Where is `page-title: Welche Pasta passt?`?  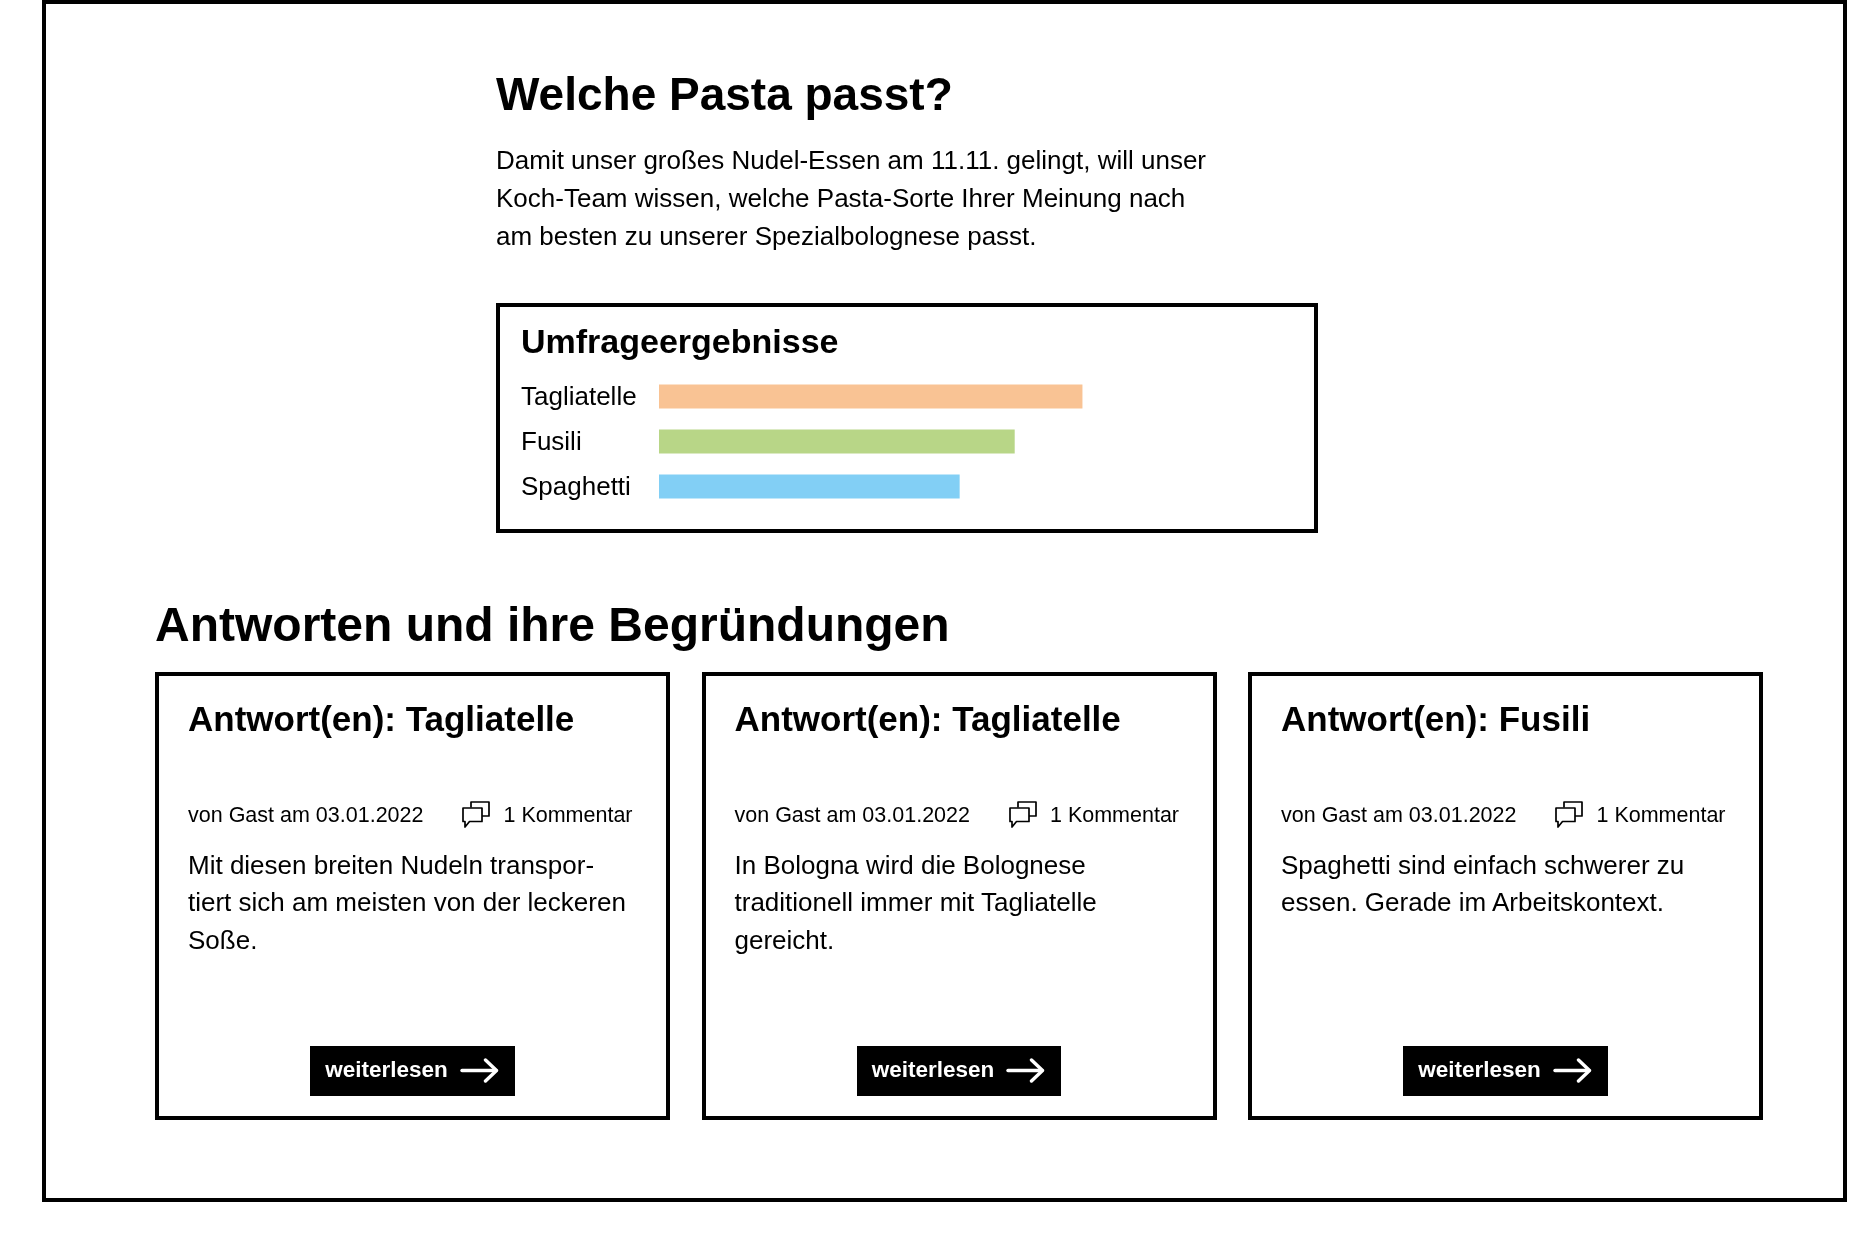 page-title: Welche Pasta passt? is located at coordinates (724, 94).